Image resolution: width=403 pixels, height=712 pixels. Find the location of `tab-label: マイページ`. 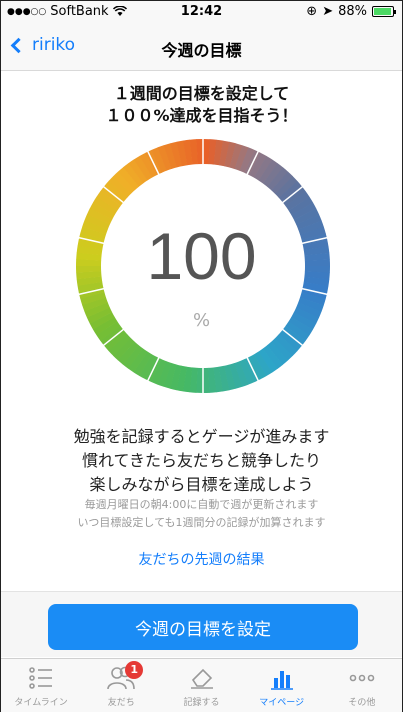

tab-label: マイページ is located at coordinates (282, 703).